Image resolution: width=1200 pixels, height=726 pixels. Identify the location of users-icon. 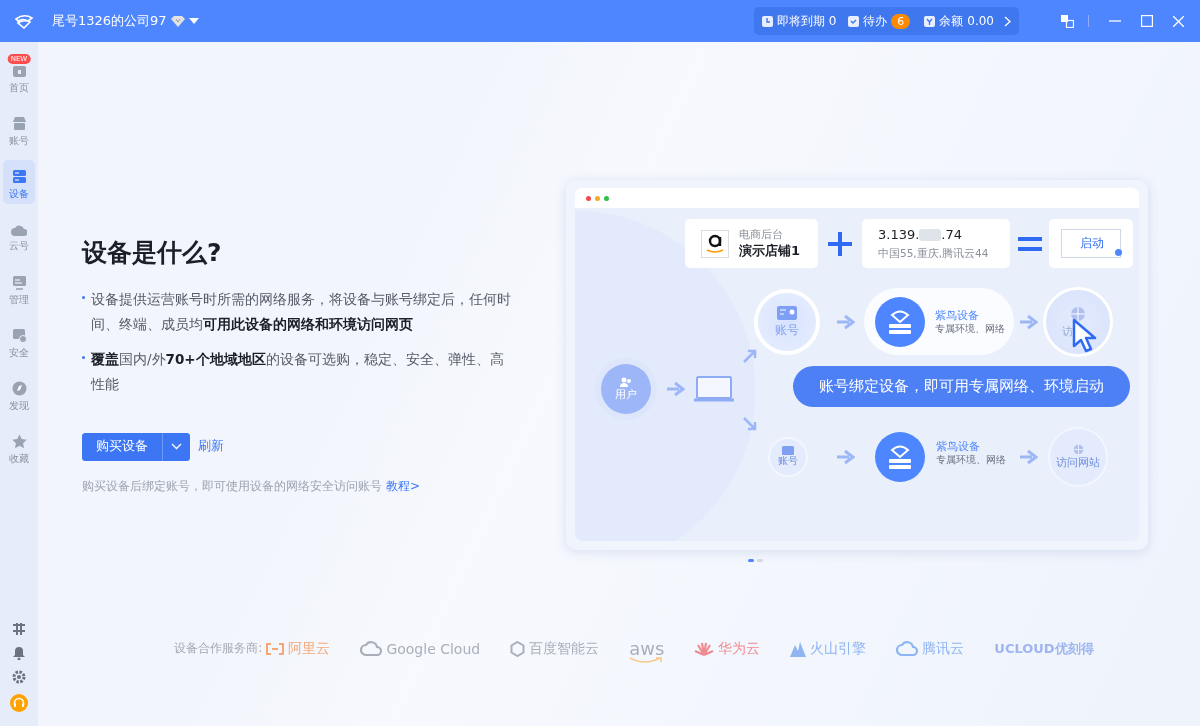
(626, 381).